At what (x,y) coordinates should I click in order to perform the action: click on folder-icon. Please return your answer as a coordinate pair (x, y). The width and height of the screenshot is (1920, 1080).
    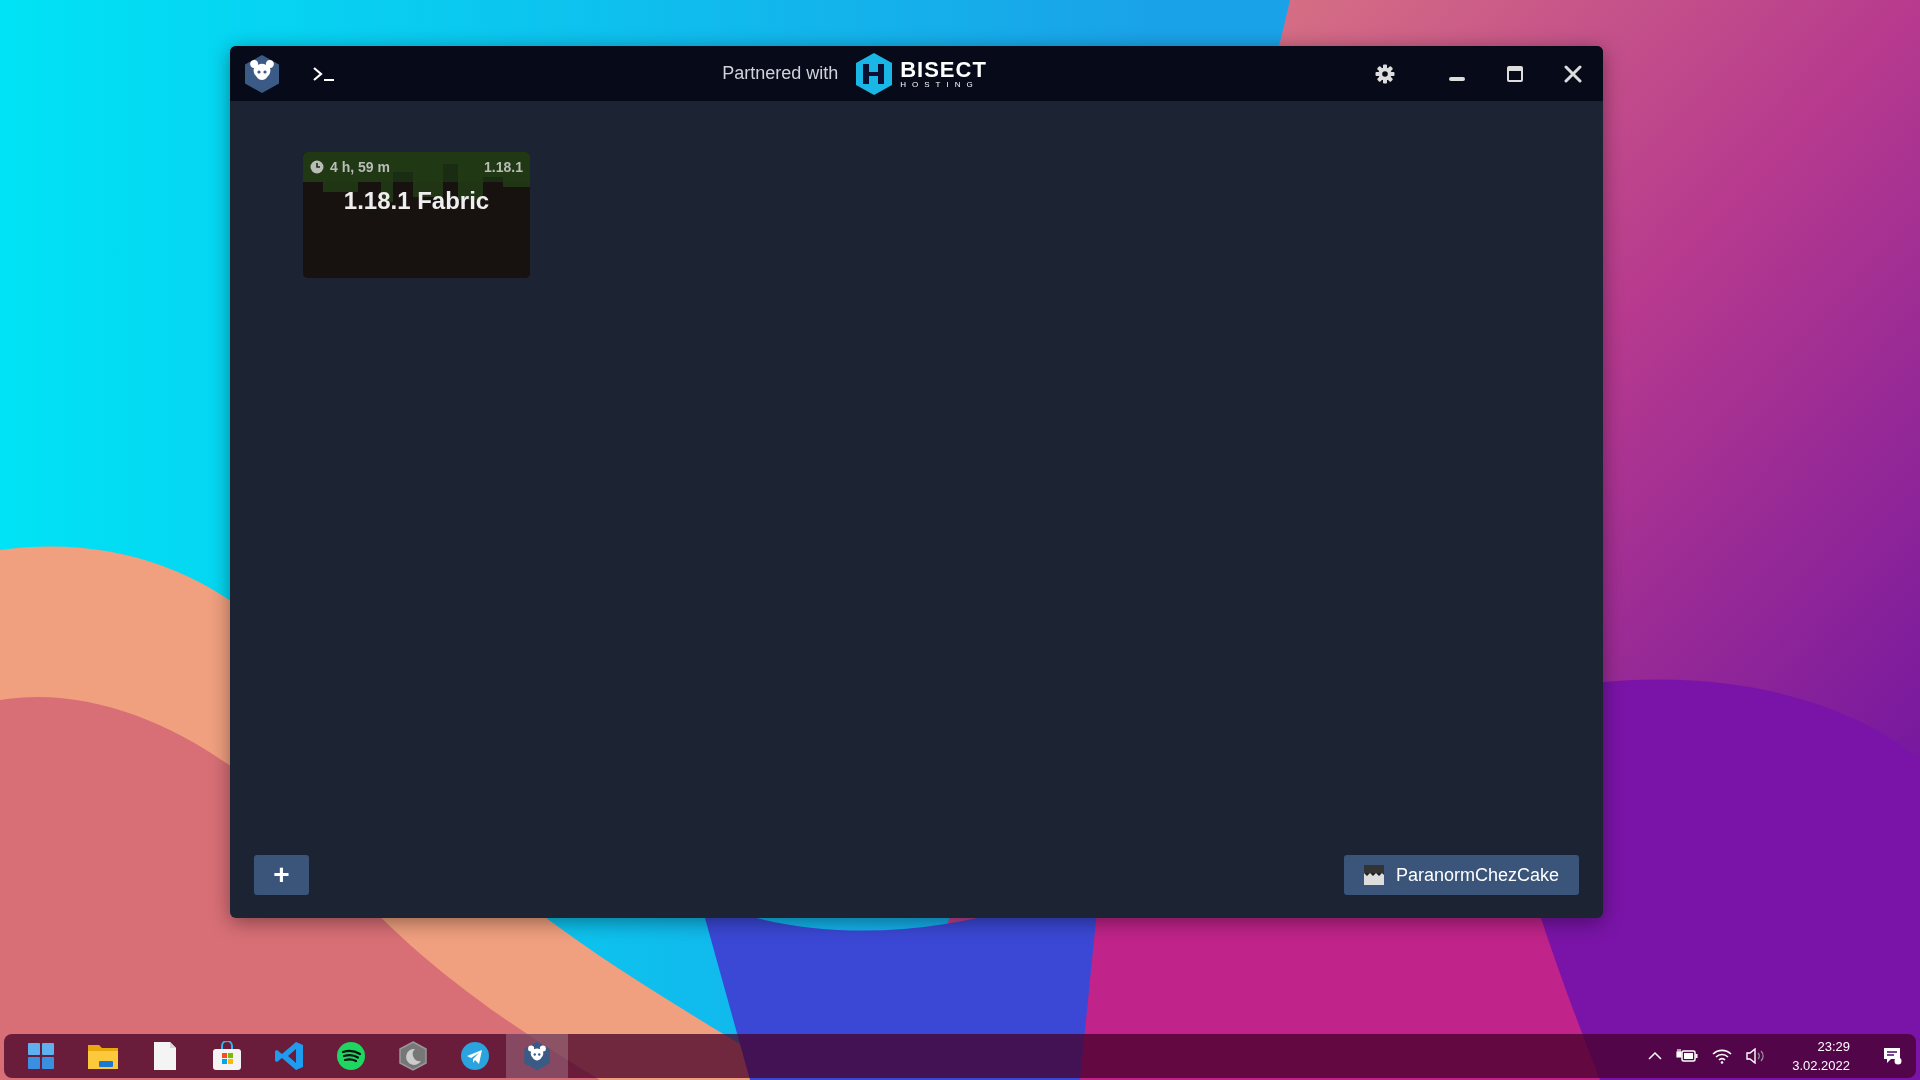
    Looking at the image, I should click on (103, 1056).